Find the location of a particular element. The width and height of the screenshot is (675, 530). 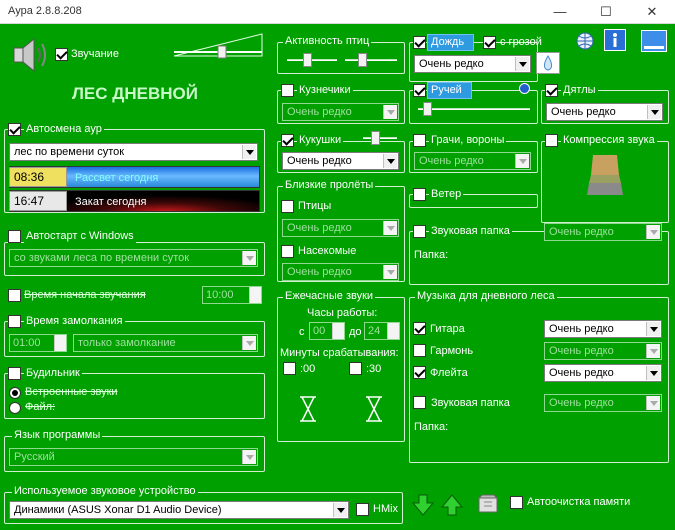

auto-change-checkbox is located at coordinates (14, 129).